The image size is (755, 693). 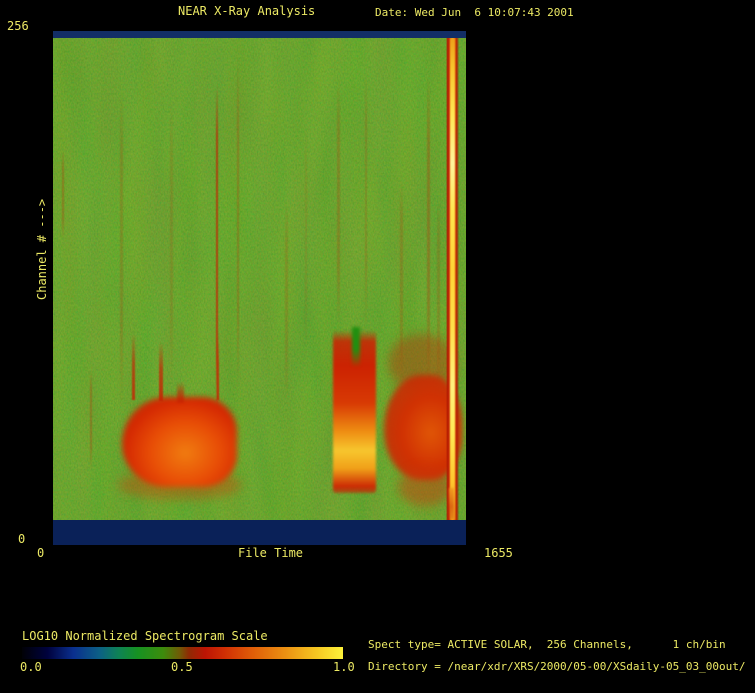 I want to click on page-title: NEAR X-Ray Analysis, so click(x=247, y=11).